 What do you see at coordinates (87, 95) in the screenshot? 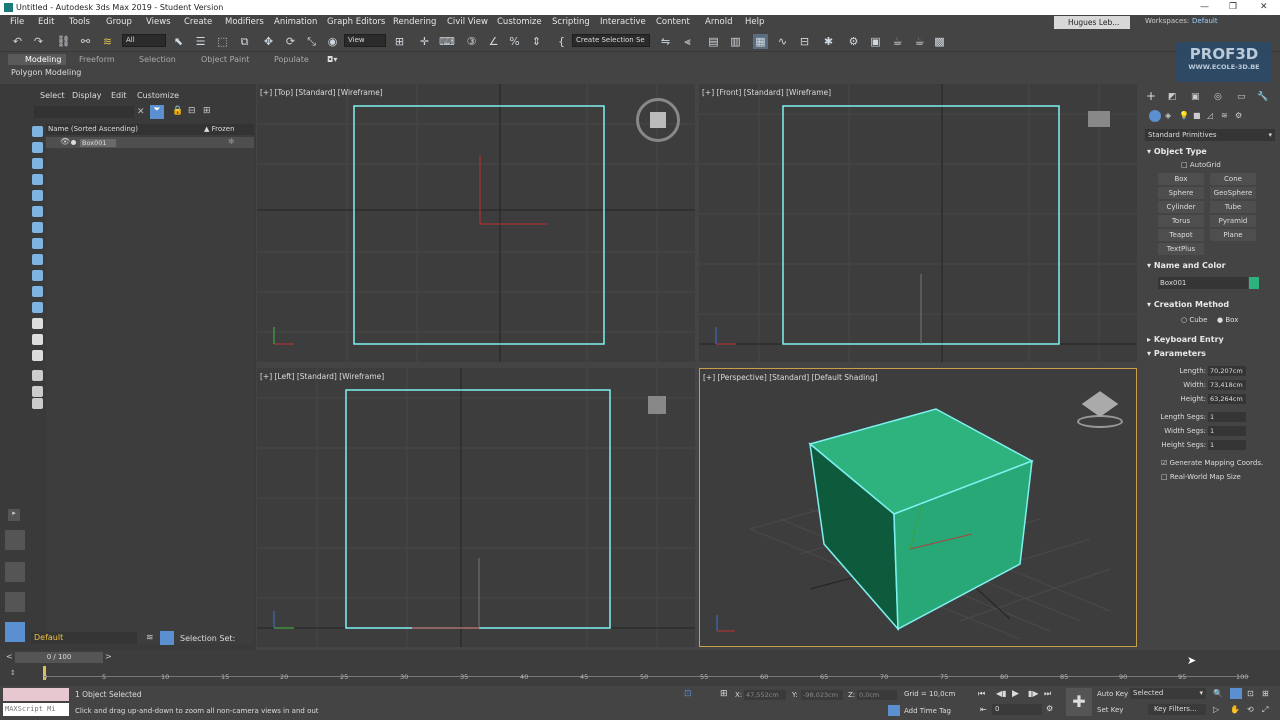
I see `scene-menu-display: Display` at bounding box center [87, 95].